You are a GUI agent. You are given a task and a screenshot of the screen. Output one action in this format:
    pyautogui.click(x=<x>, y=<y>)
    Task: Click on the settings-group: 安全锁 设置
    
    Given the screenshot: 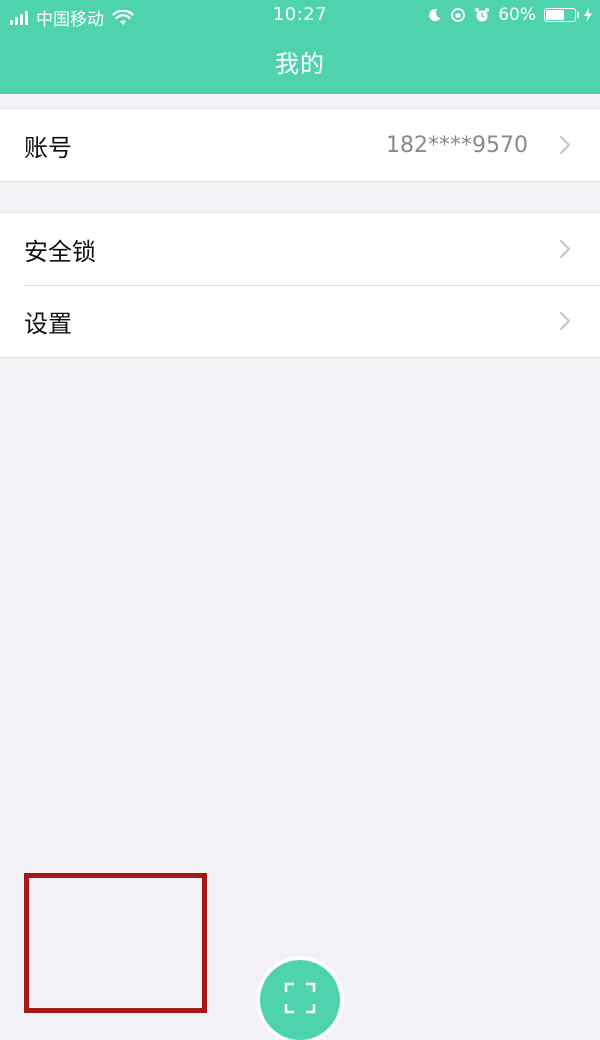 What is the action you would take?
    pyautogui.click(x=300, y=285)
    